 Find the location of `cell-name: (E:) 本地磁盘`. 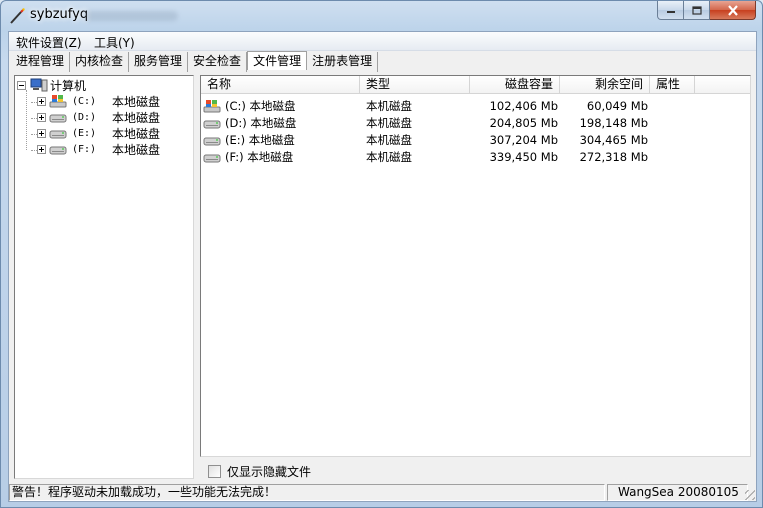

cell-name: (E:) 本地磁盘 is located at coordinates (260, 139).